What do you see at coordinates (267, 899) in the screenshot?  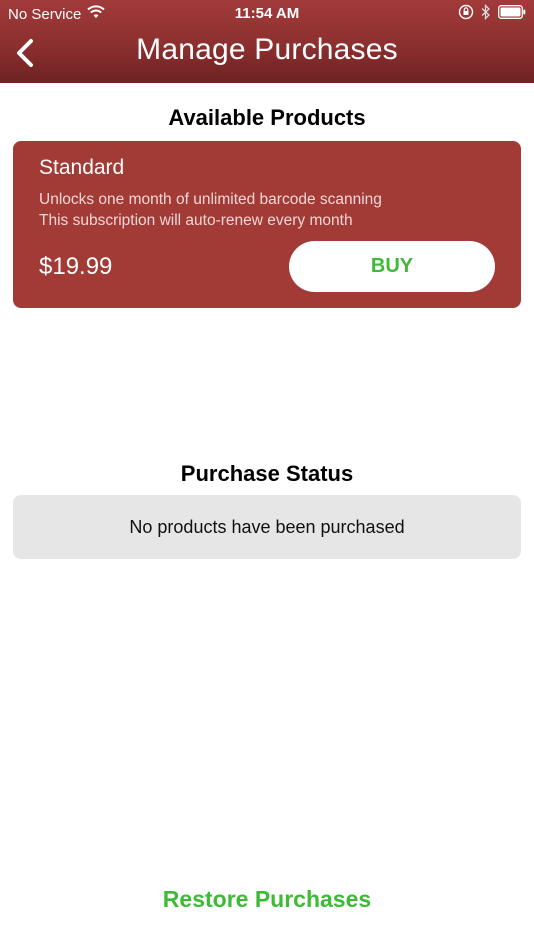 I see `restore-purchases-button: Restore Purchases` at bounding box center [267, 899].